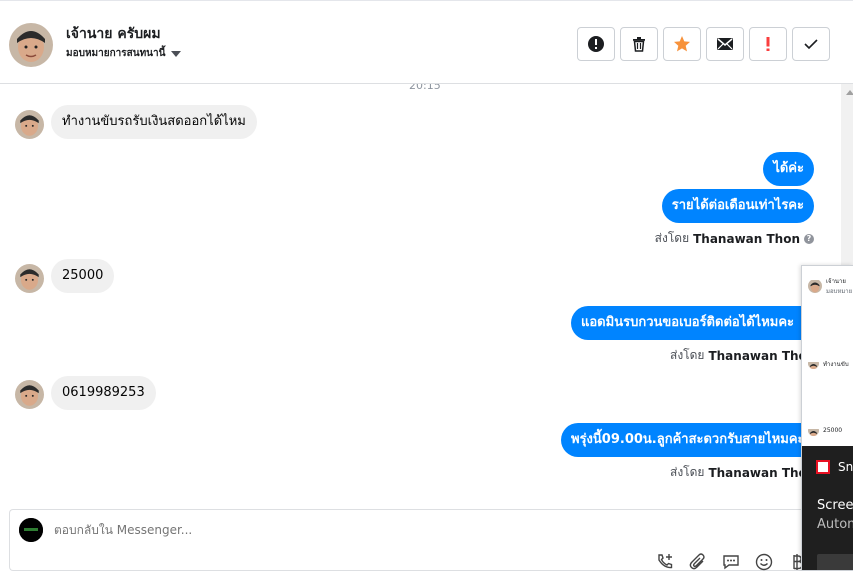 This screenshot has width=853, height=571. I want to click on caret-down-icon, so click(176, 53).